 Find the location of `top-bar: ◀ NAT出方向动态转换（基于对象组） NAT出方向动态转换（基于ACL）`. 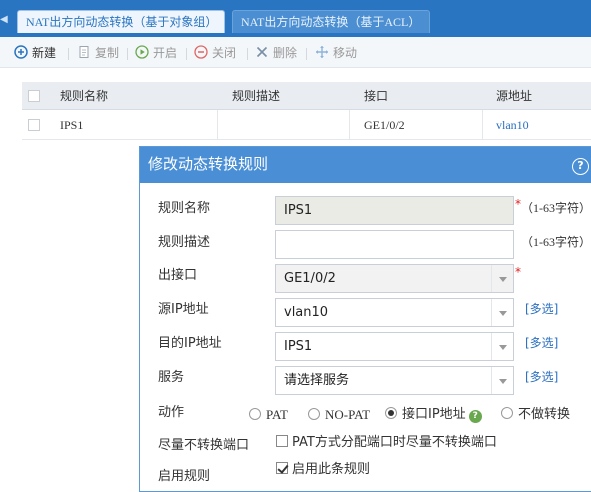

top-bar: ◀ NAT出方向动态转换（基于对象组） NAT出方向动态转换（基于ACL） is located at coordinates (295, 18).